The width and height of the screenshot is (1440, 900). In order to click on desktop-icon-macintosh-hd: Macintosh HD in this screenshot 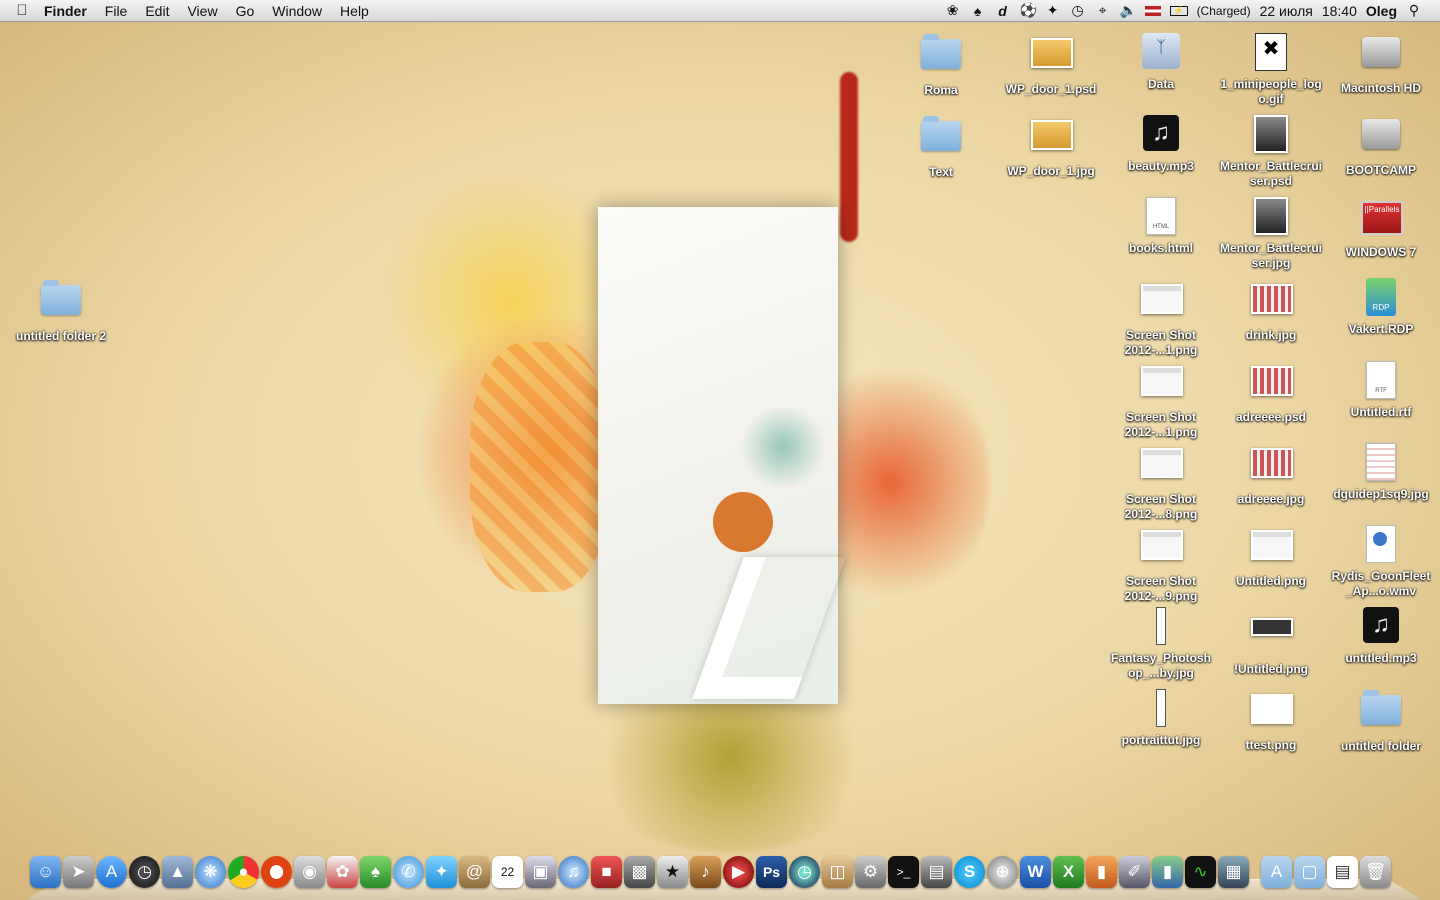, I will do `click(1381, 63)`.